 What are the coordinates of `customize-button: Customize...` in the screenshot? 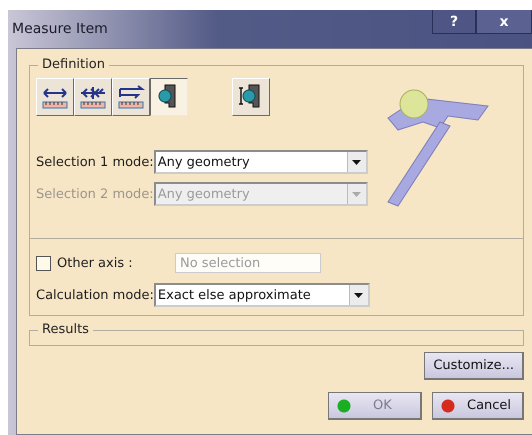 It's located at (474, 366).